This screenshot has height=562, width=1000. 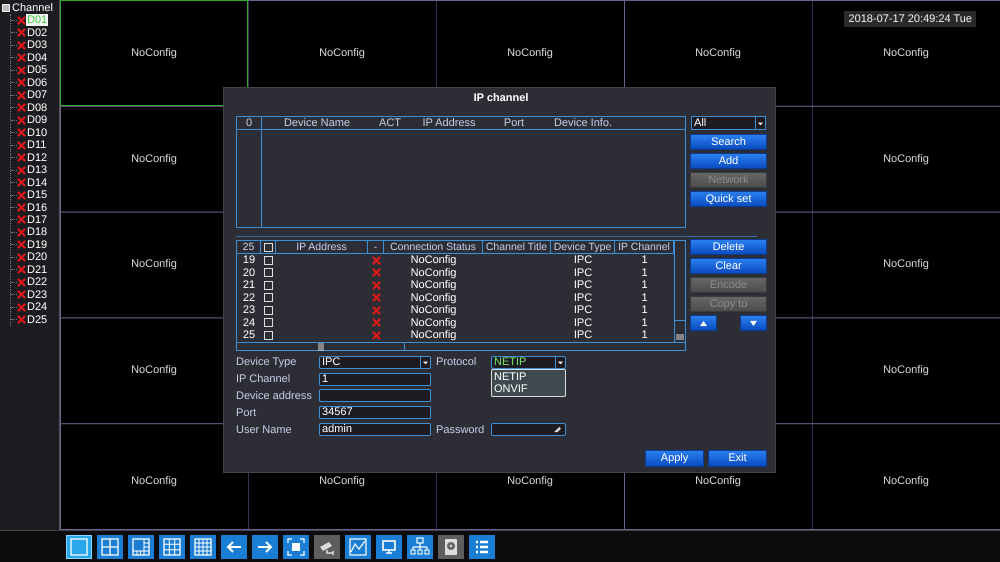 I want to click on channel-item: D04, so click(x=37, y=58).